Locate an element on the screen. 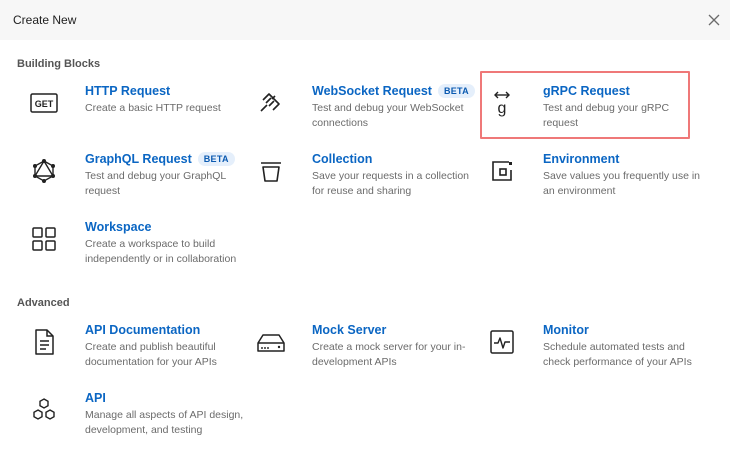  grpc-icon: g is located at coordinates (502, 103).